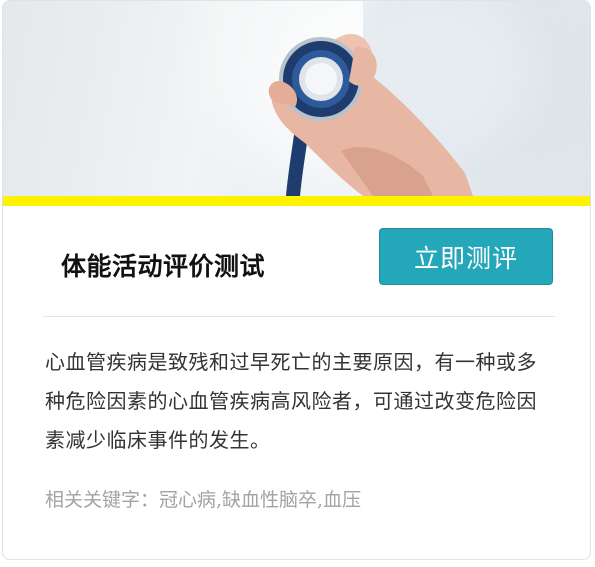  I want to click on card-title: 体能活动评价测试, so click(163, 266).